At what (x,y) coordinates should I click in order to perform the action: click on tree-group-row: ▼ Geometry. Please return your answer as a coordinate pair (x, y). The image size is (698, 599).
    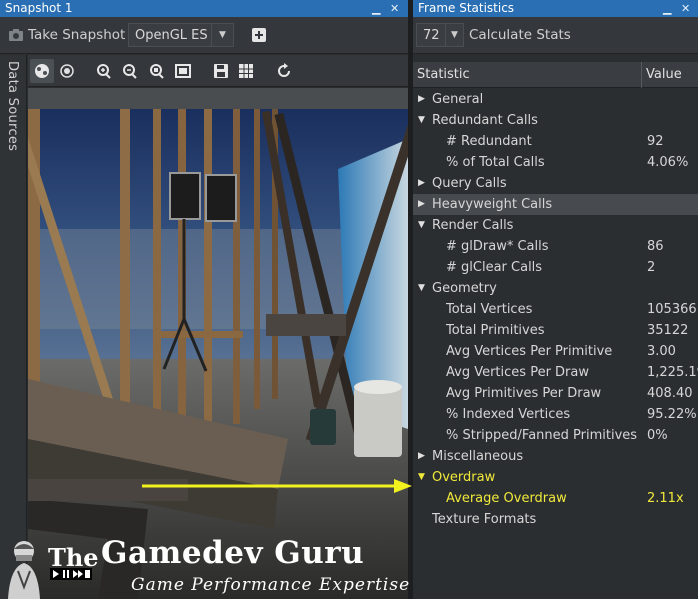
    Looking at the image, I should click on (555, 288).